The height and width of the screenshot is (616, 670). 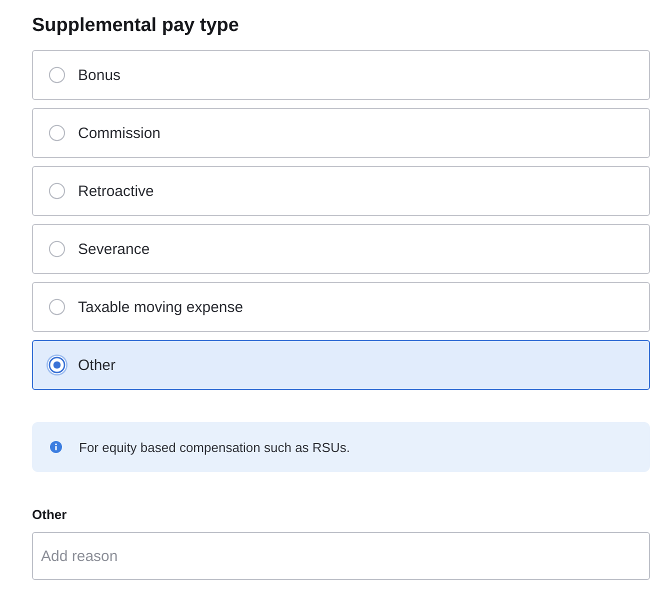 I want to click on info-icon, so click(x=56, y=447).